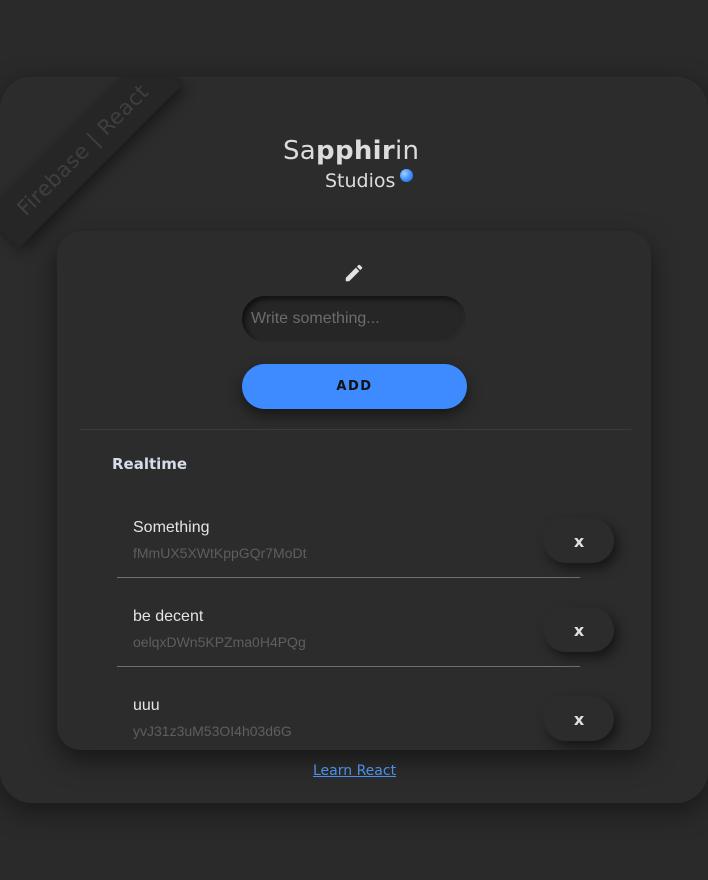  Describe the element at coordinates (171, 527) in the screenshot. I see `item-title: Something` at that location.